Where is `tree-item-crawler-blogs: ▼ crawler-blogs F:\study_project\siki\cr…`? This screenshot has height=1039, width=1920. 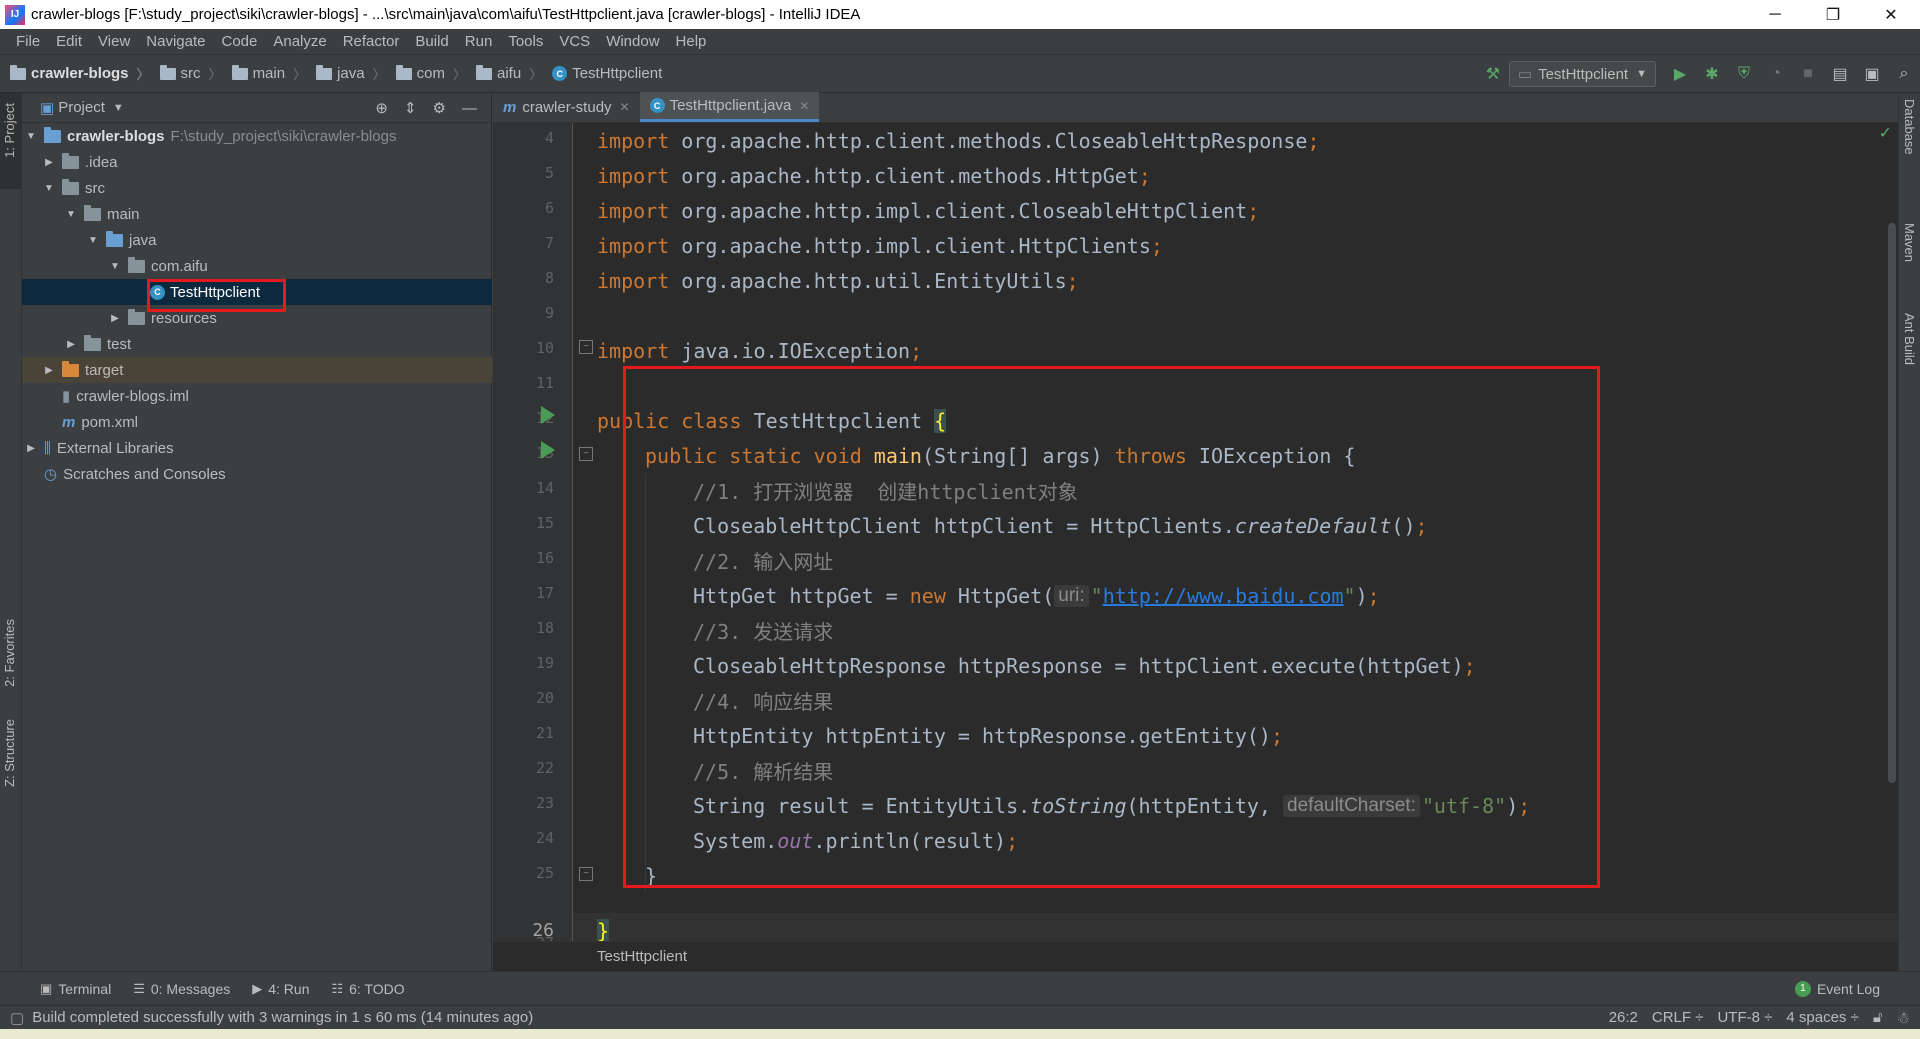 tree-item-crawler-blogs: ▼ crawler-blogs F:\study_project\siki\cr… is located at coordinates (257, 136).